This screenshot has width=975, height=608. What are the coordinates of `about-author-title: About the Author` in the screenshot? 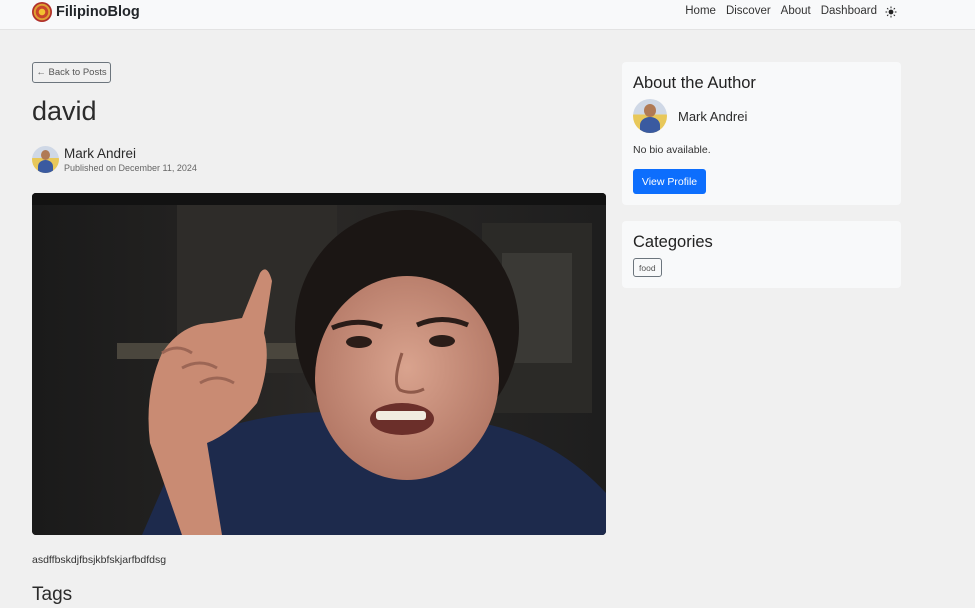 It's located at (694, 83).